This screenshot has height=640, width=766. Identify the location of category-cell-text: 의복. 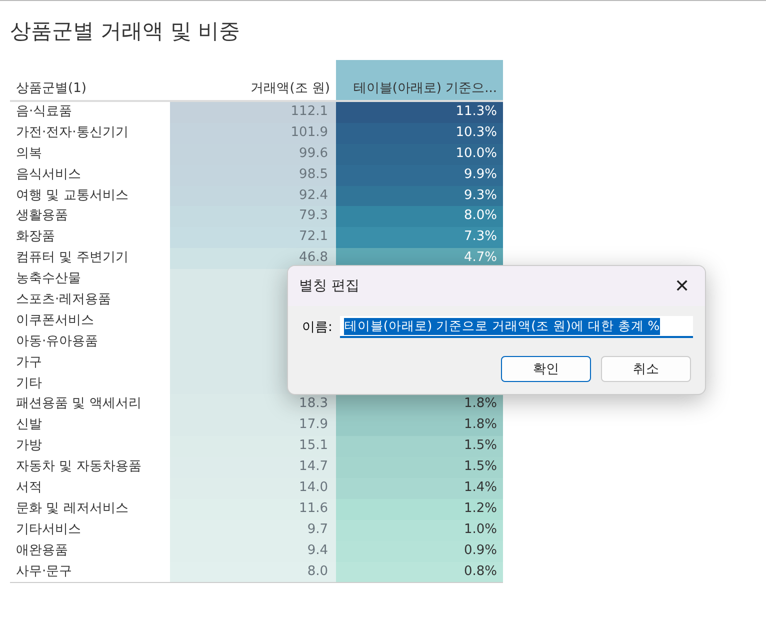
(29, 153).